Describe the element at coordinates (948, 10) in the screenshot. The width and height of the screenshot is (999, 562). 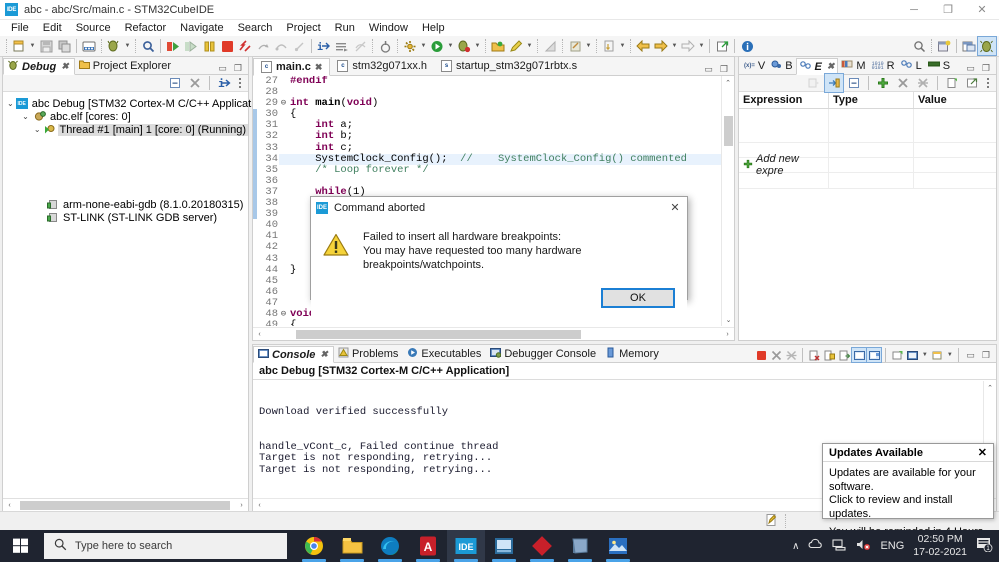
I see `restore-button: ❐` at that location.